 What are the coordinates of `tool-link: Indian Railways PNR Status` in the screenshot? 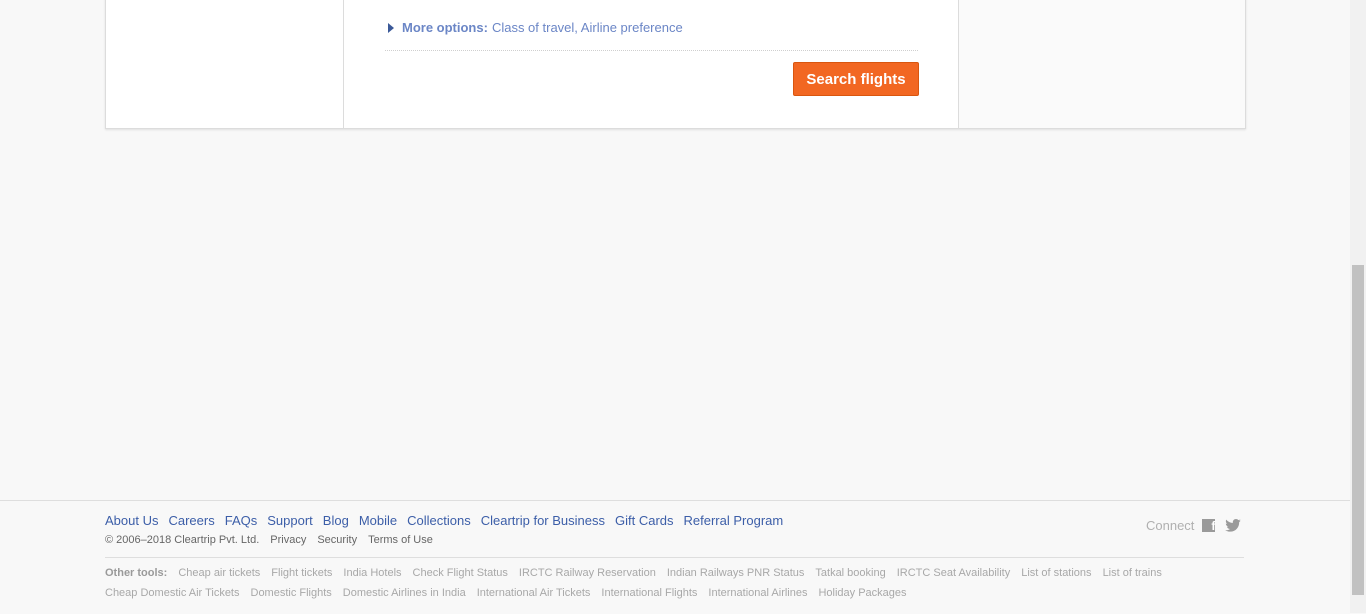 It's located at (736, 573).